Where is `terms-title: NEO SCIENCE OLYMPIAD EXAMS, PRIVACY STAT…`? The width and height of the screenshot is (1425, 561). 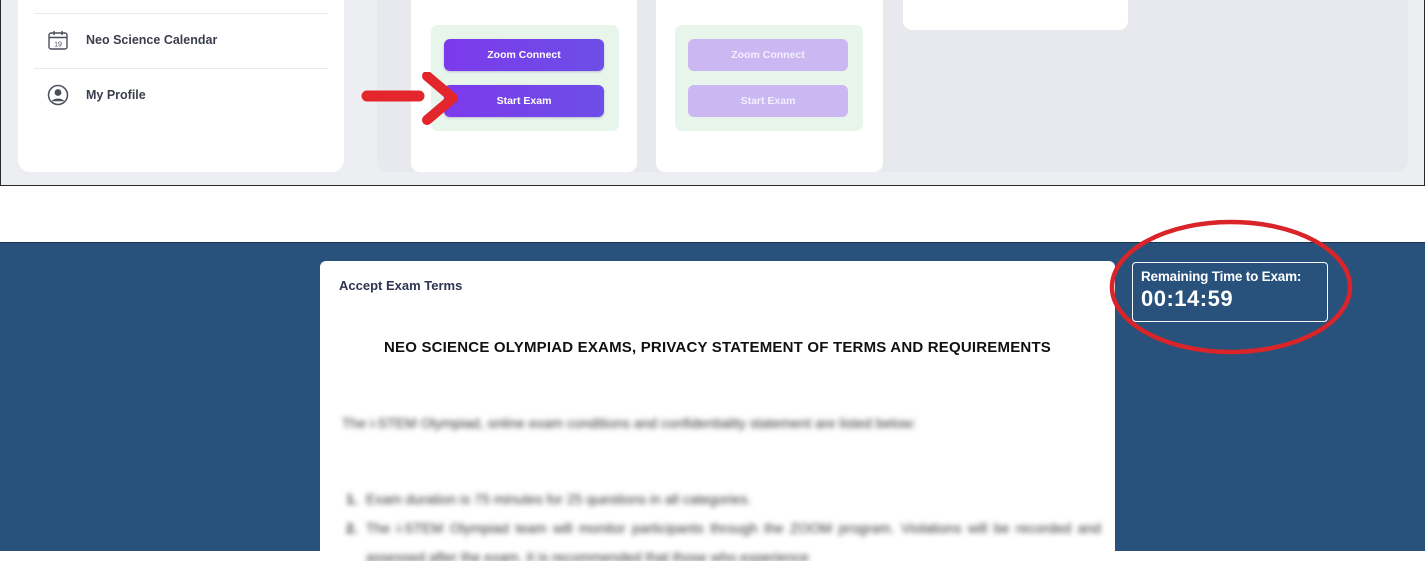
terms-title: NEO SCIENCE OLYMPIAD EXAMS, PRIVACY STAT… is located at coordinates (717, 347).